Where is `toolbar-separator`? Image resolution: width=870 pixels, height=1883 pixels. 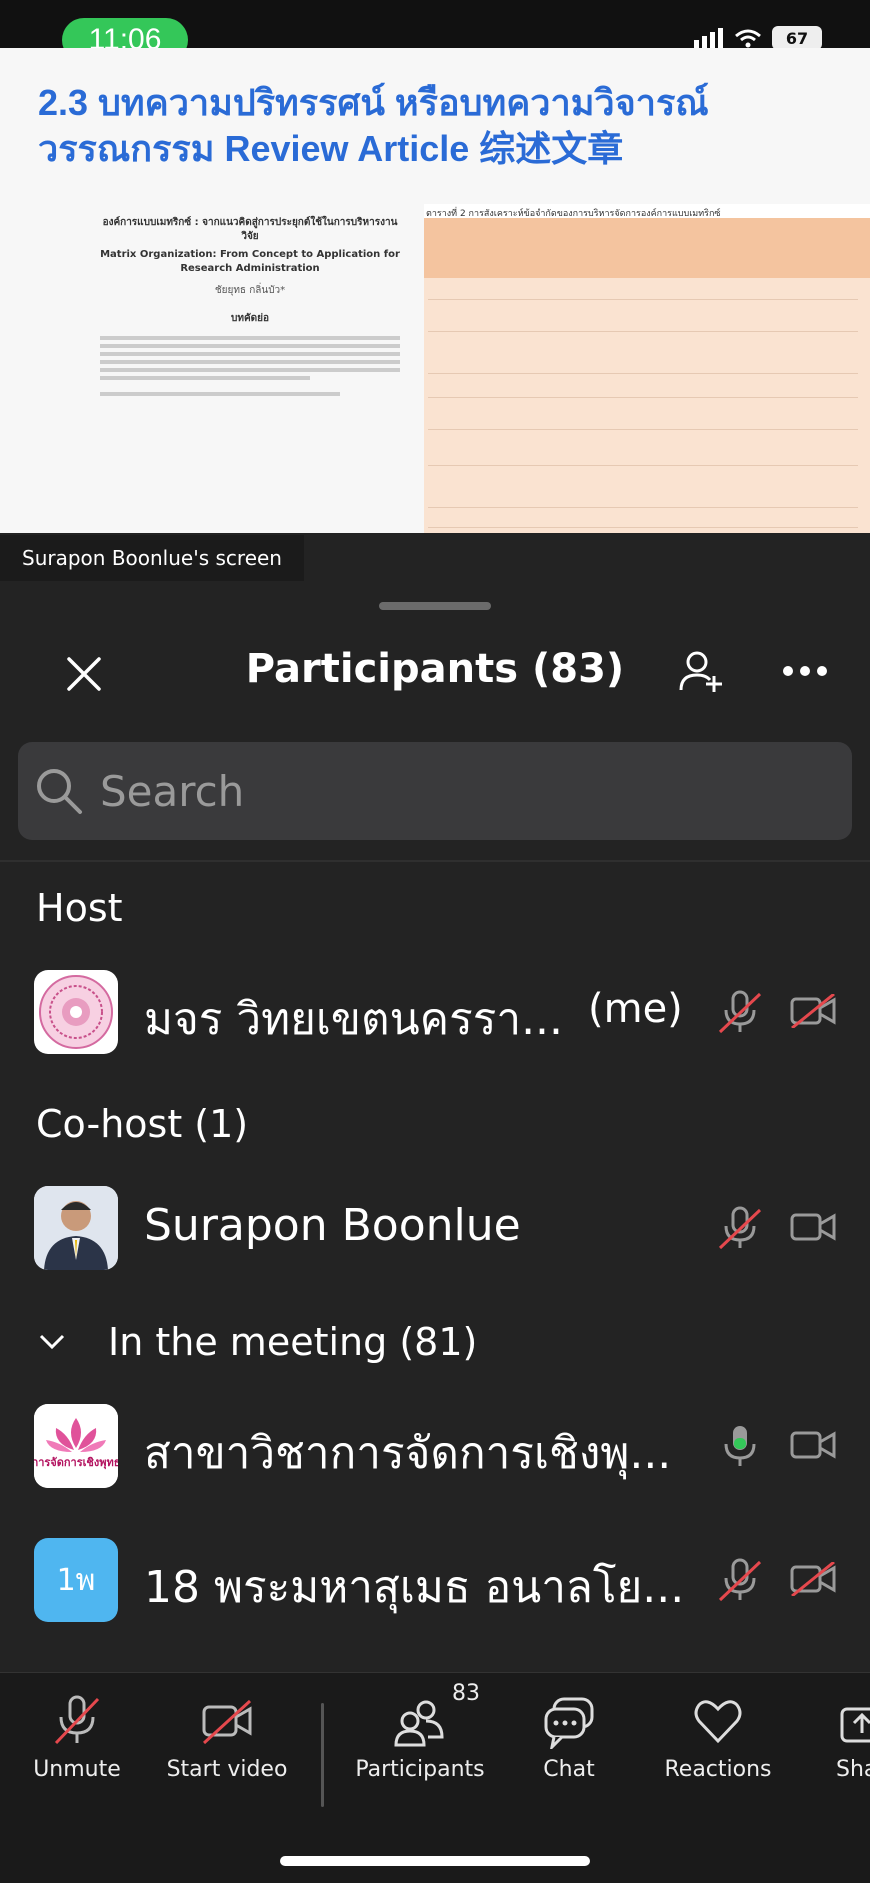 toolbar-separator is located at coordinates (322, 1755).